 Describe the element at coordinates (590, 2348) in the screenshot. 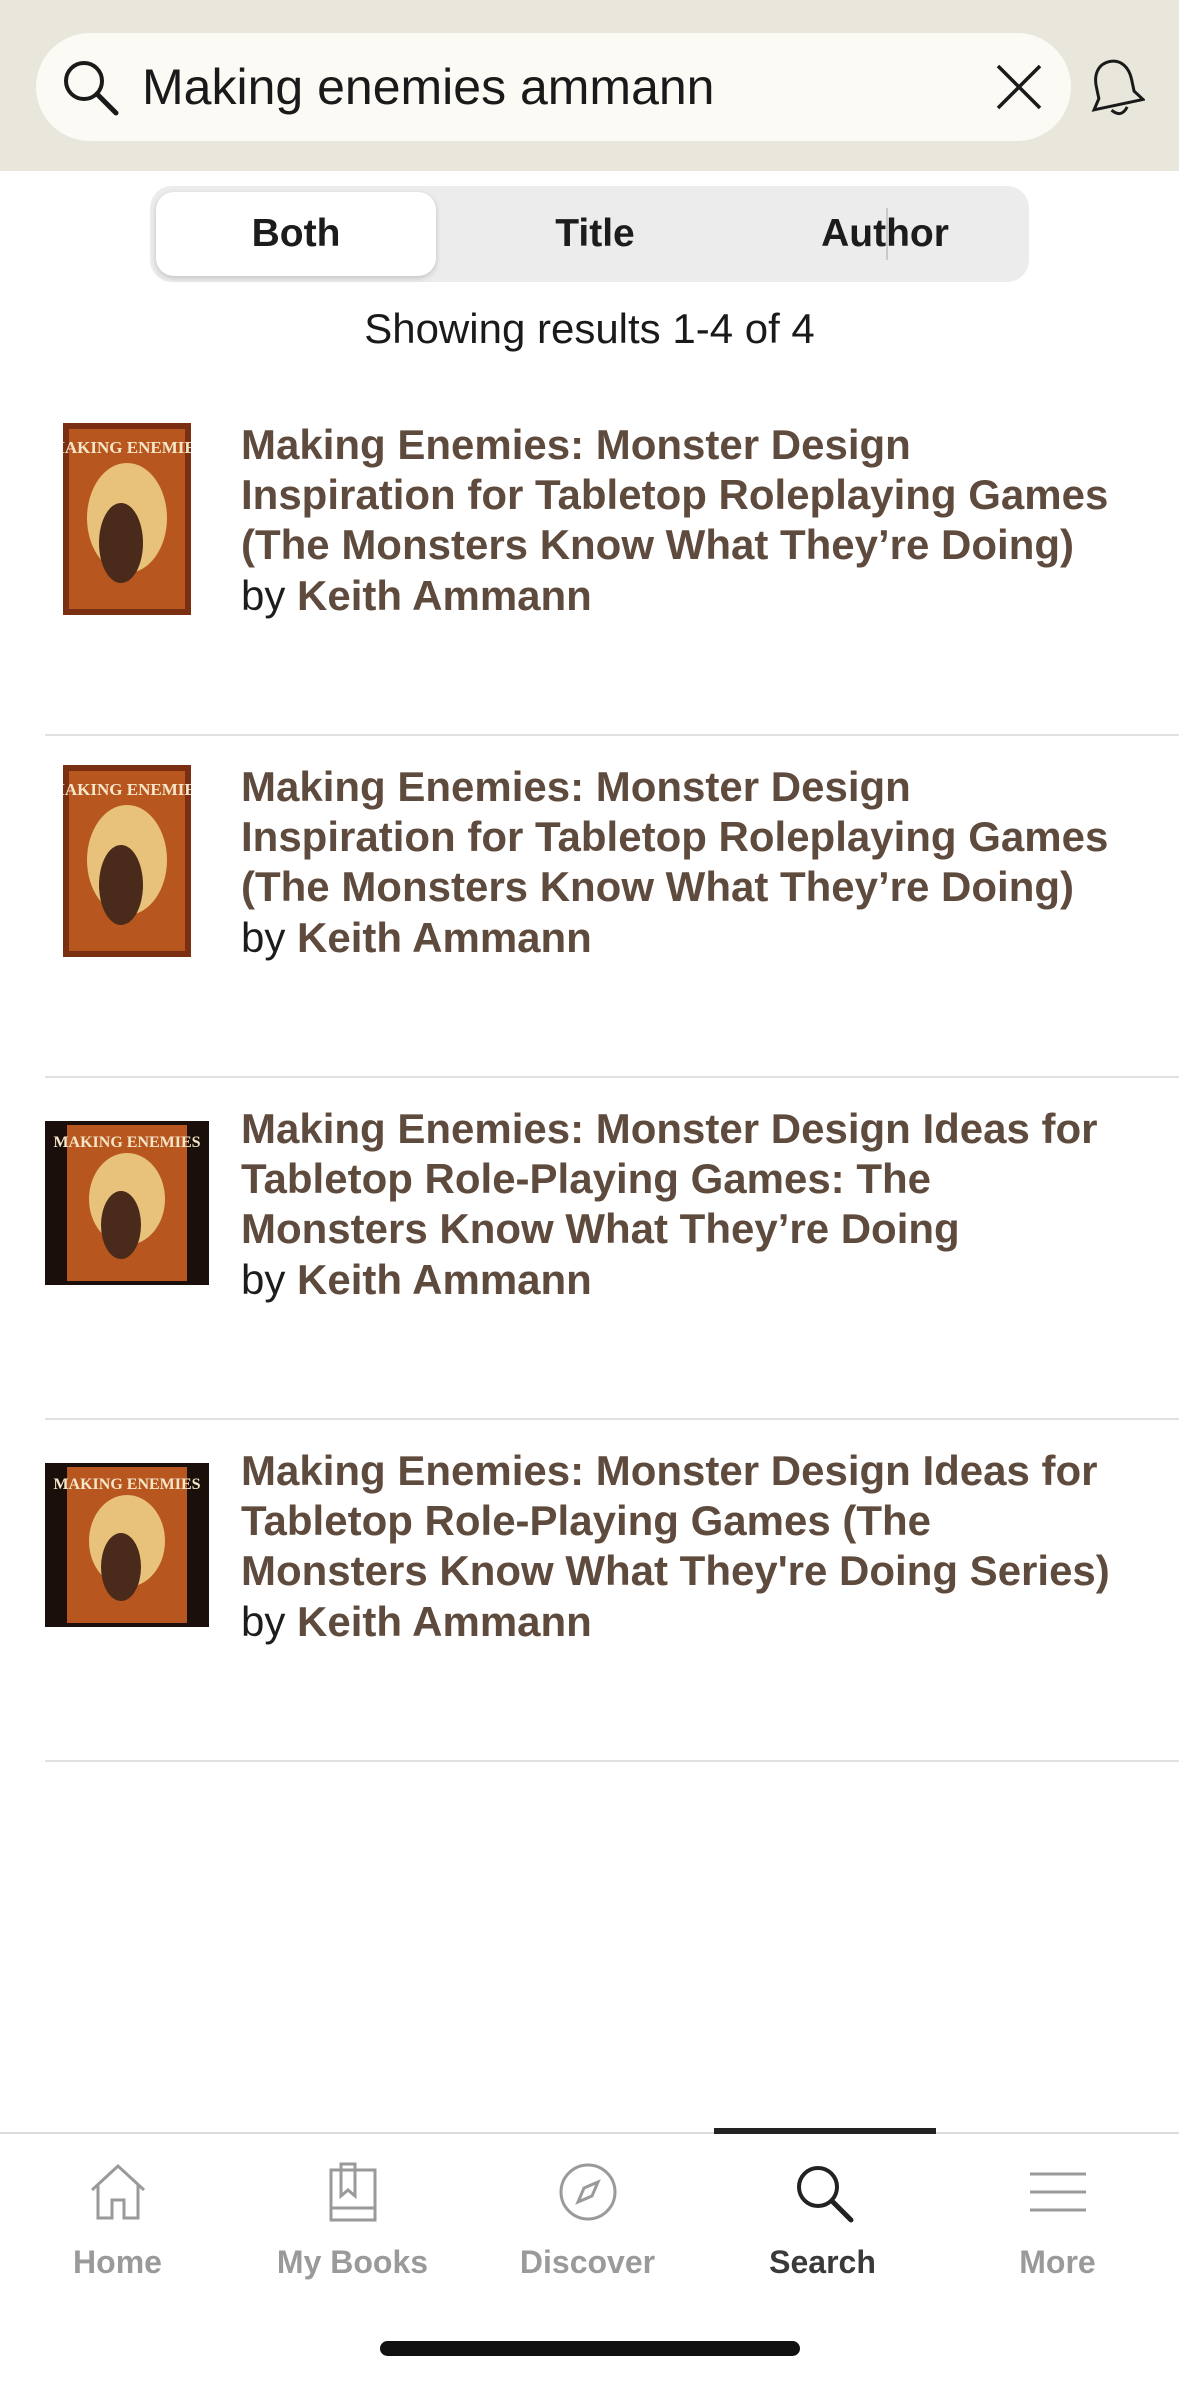

I see `home-indicator` at that location.